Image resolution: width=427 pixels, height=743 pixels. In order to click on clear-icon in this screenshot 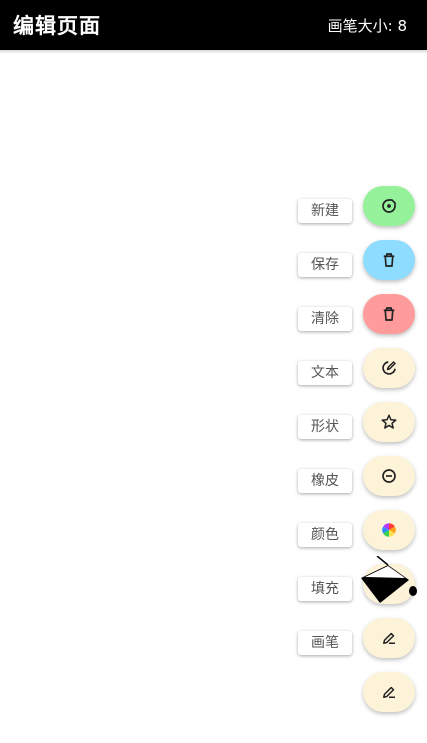, I will do `click(389, 314)`.